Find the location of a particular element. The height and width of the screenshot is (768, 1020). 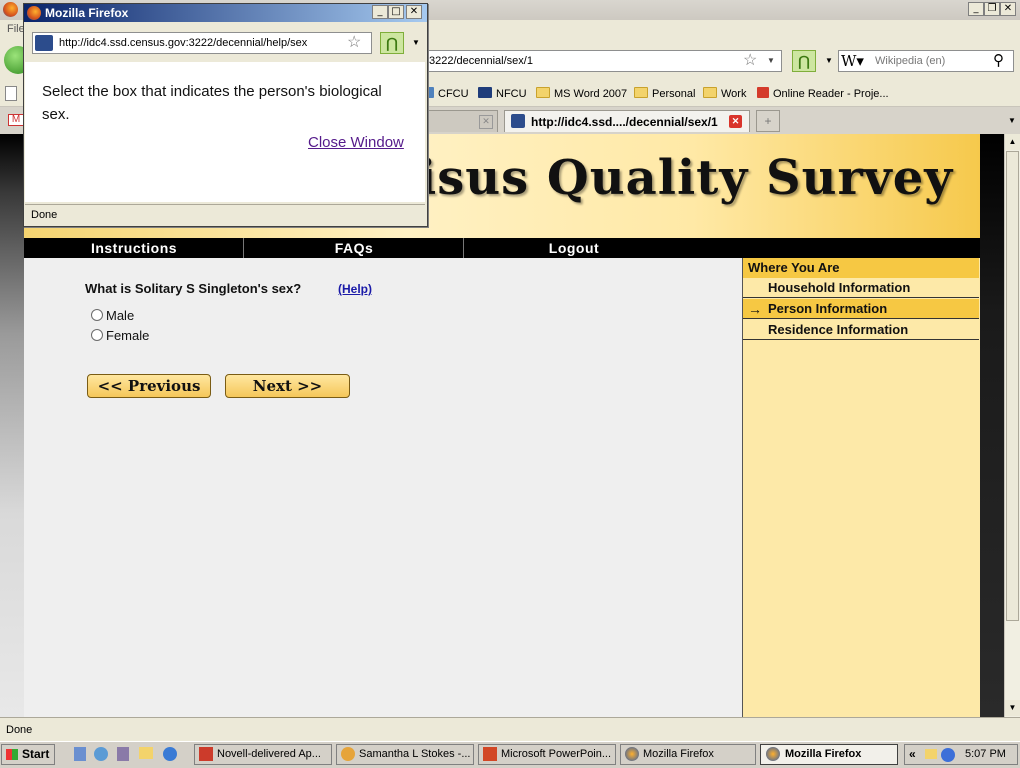

status-bar: Done is located at coordinates (510, 729).